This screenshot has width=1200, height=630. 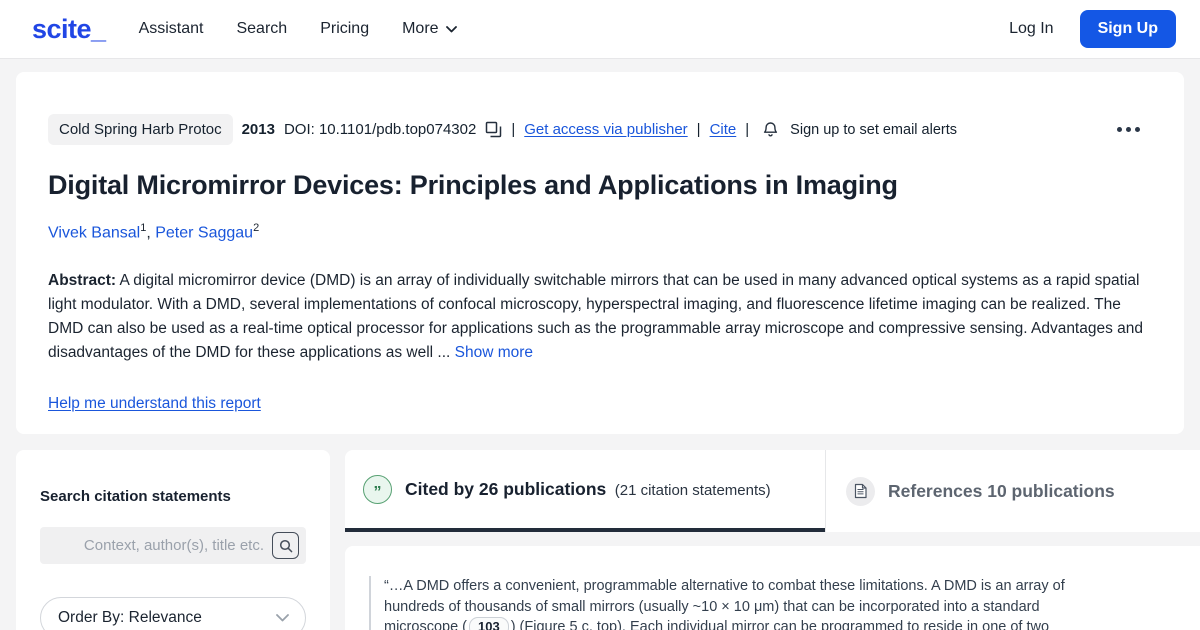 What do you see at coordinates (600, 232) in the screenshot?
I see `author-list: Vivek Bansal1, Peter Saggau2` at bounding box center [600, 232].